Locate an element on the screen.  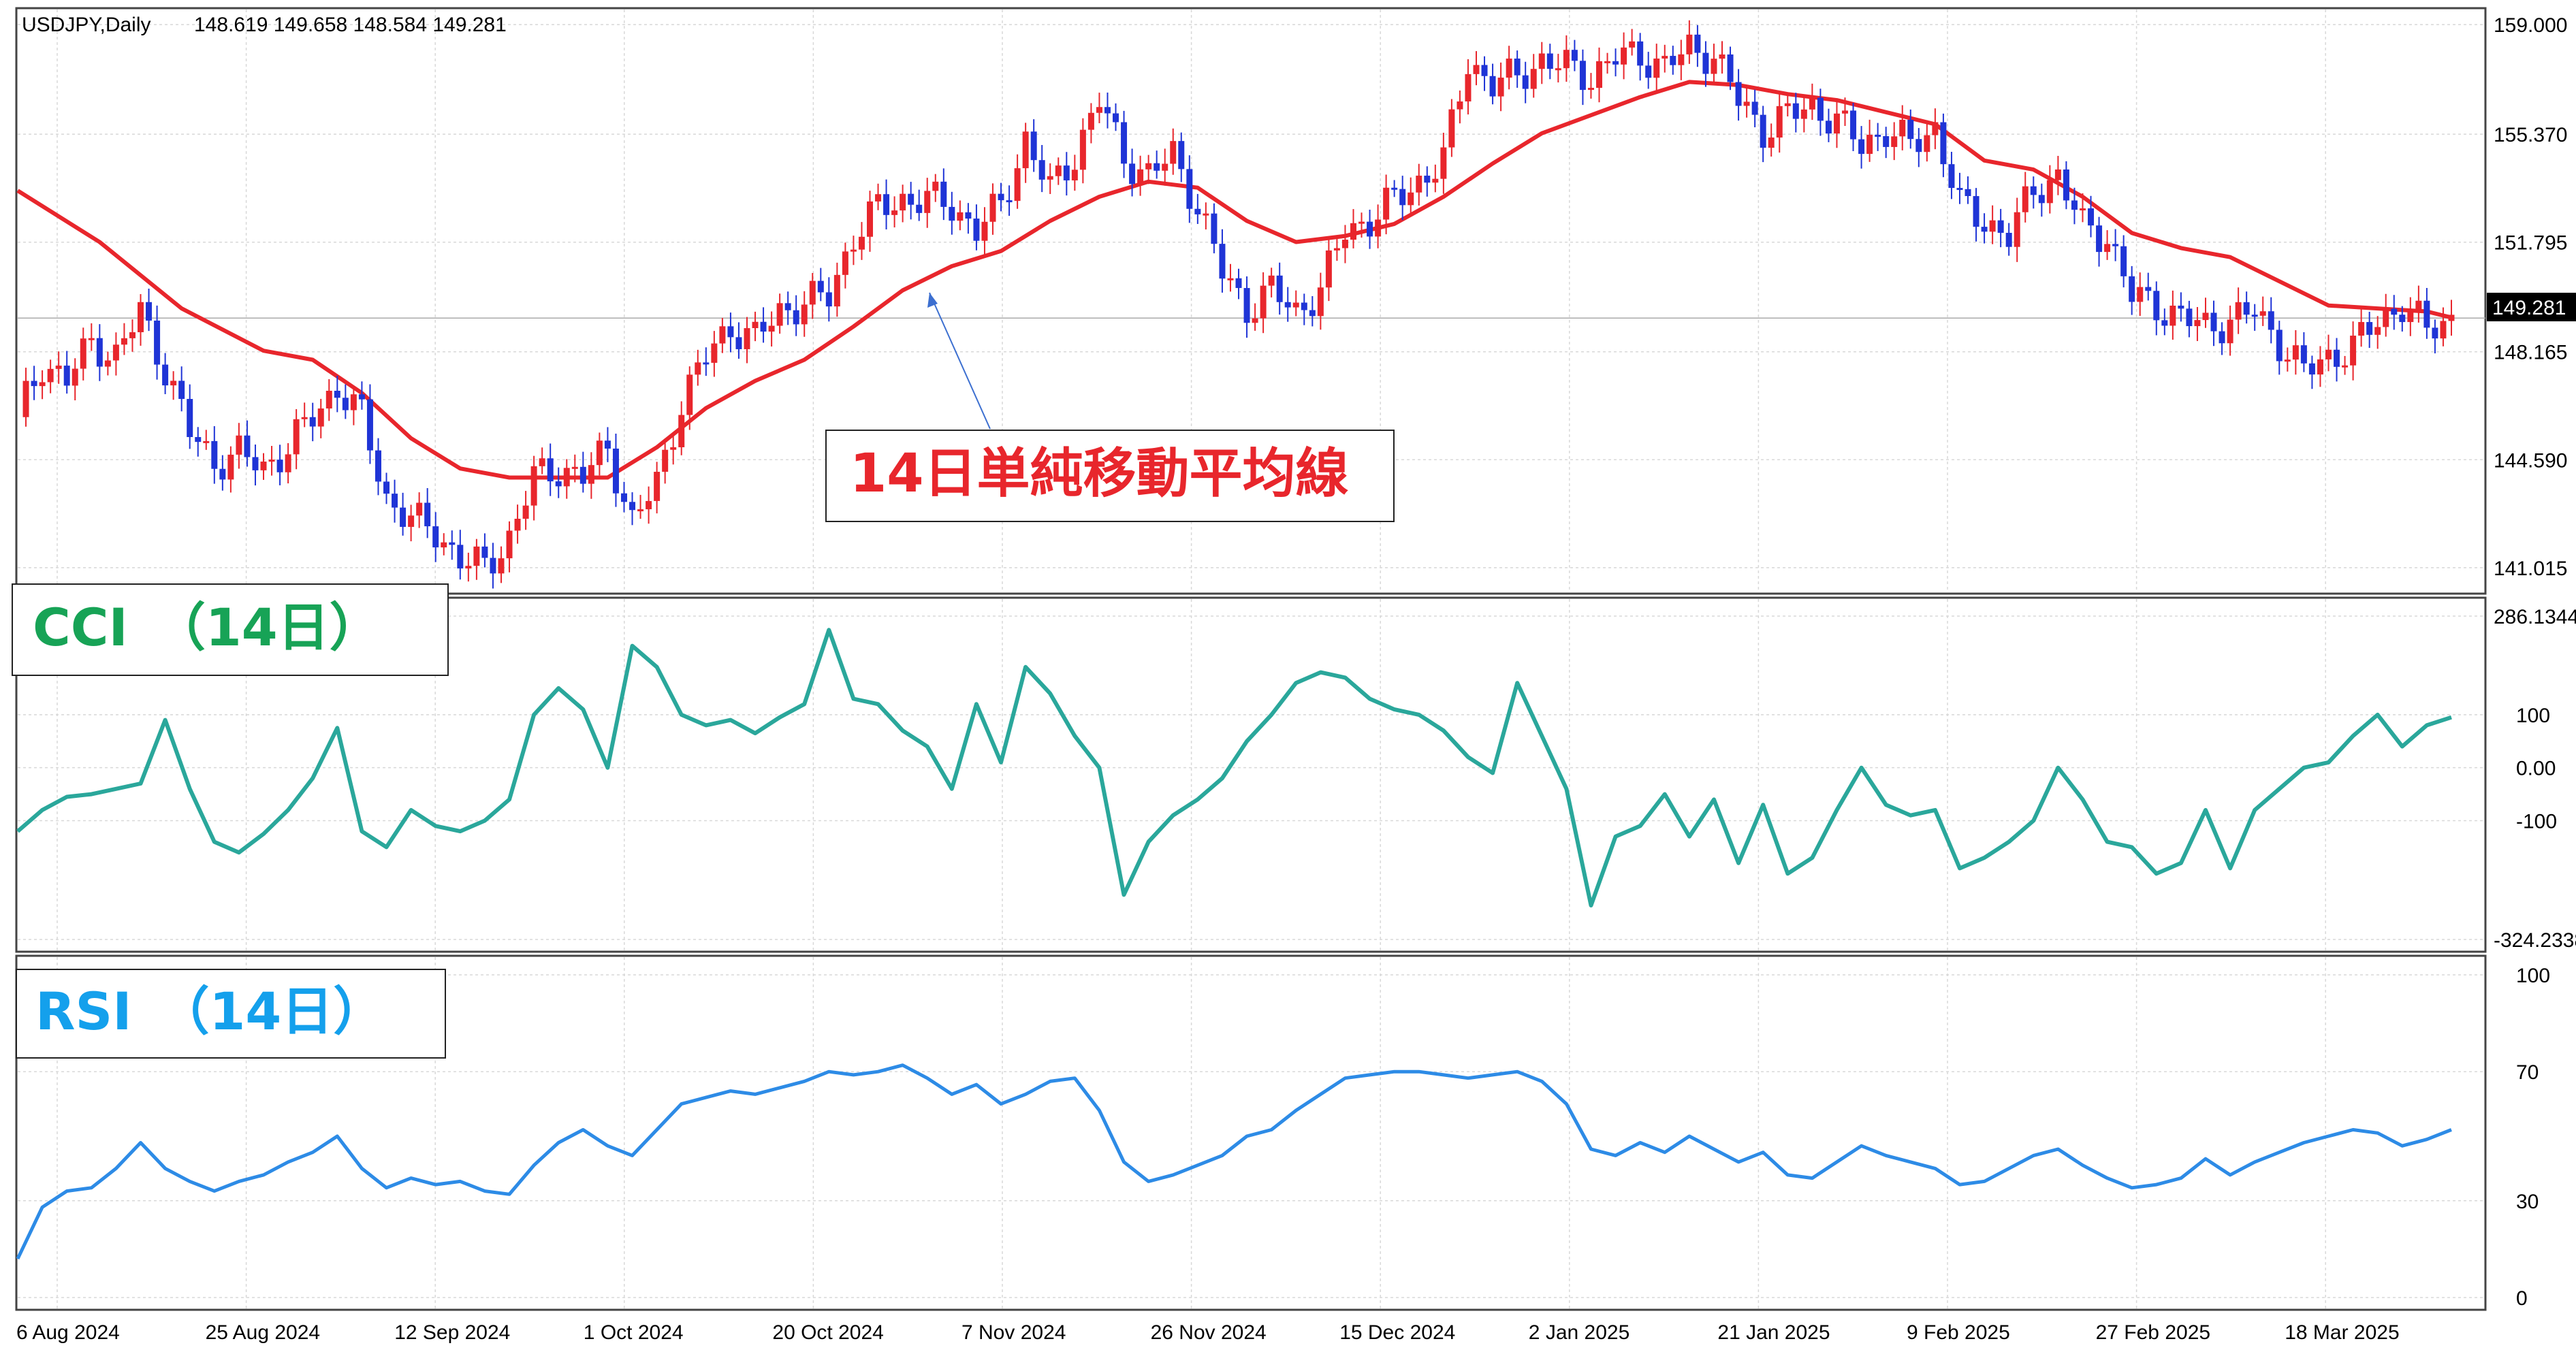
rsi-y-tick-label: 70 is located at coordinates (2527, 1072).